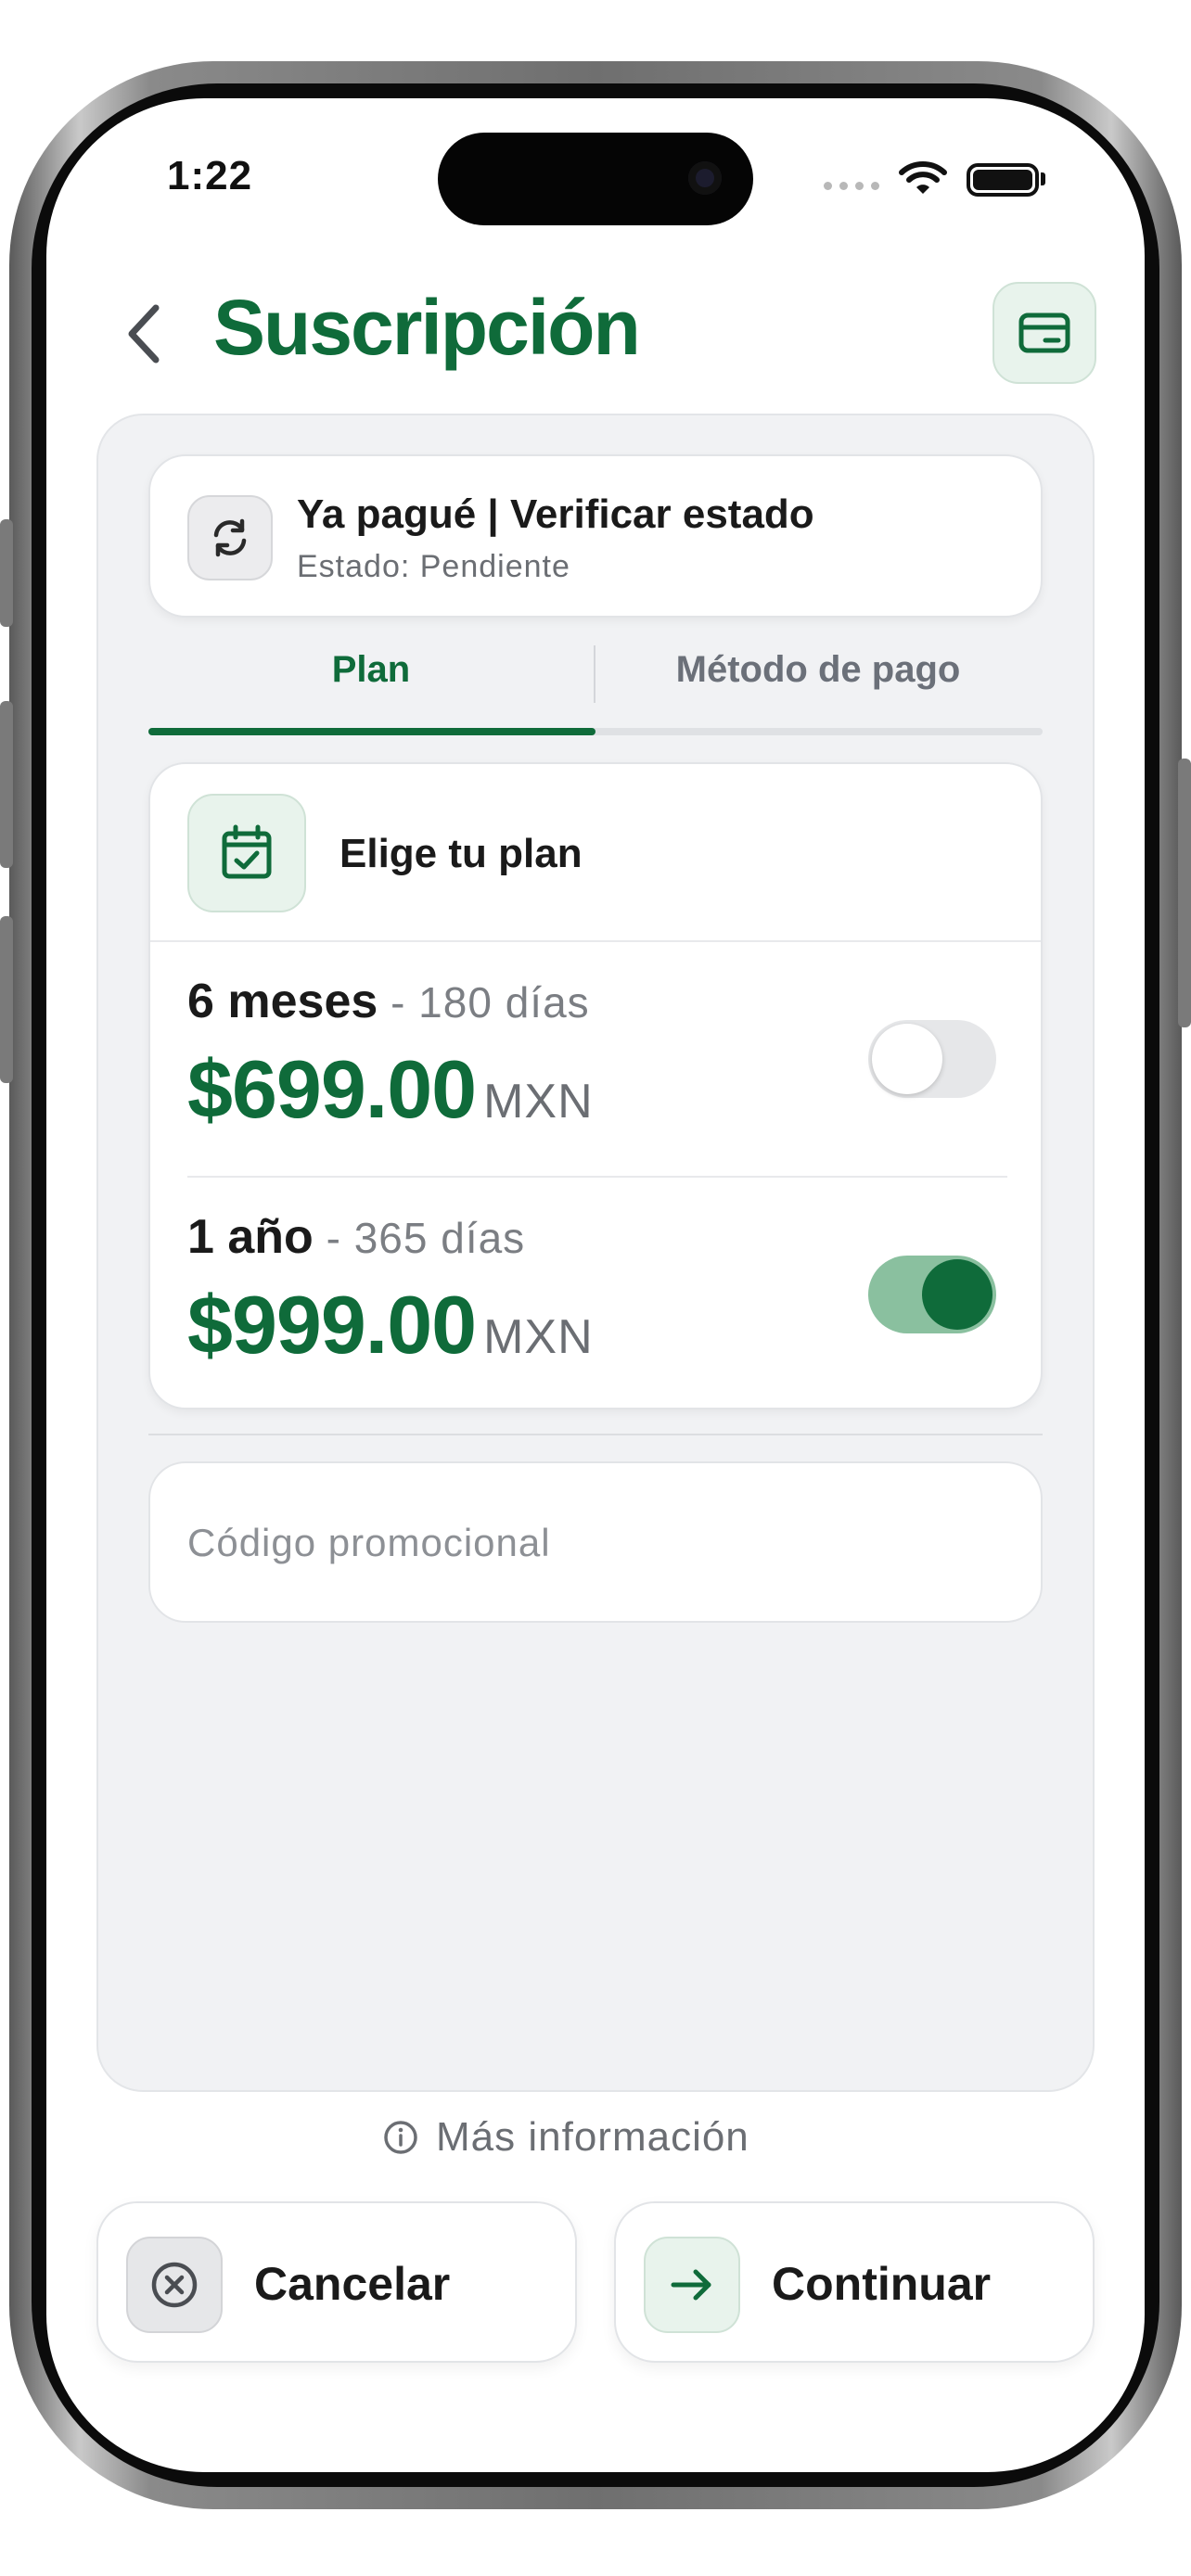  I want to click on cancel-icon-box, so click(174, 2285).